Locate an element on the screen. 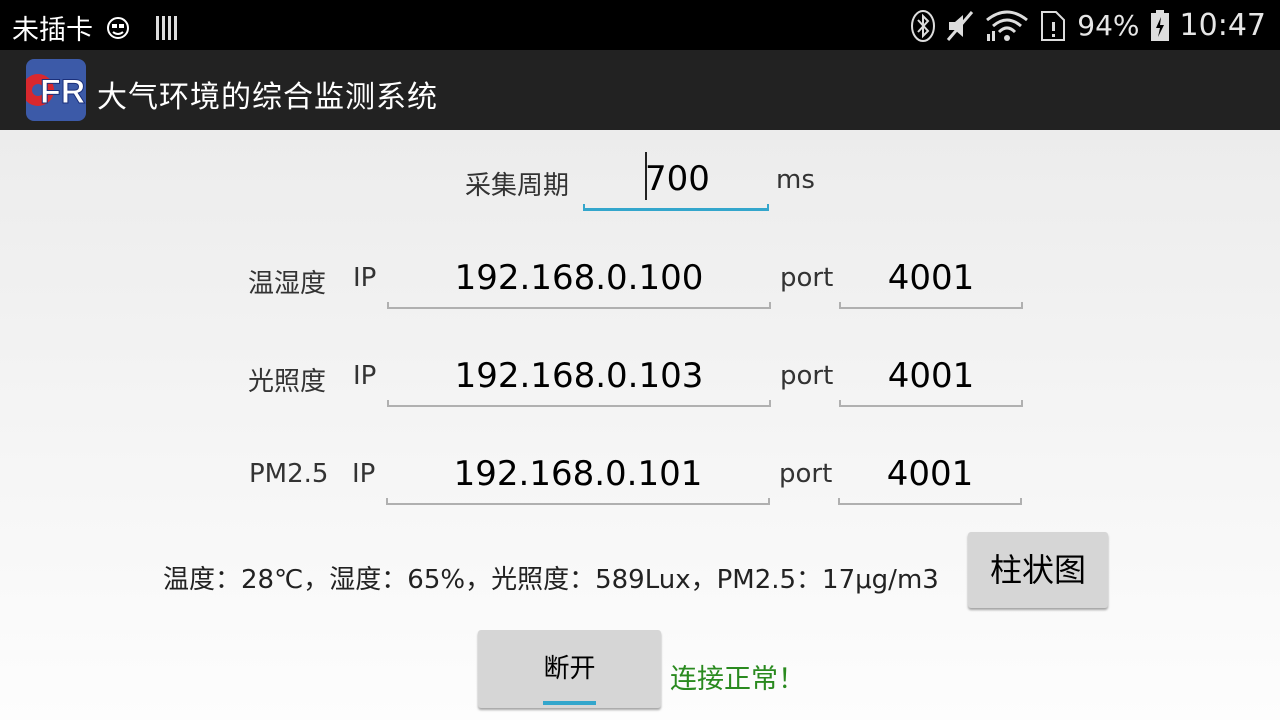 This screenshot has width=1280, height=720. pm25-ip-input: 192.168.0.101 is located at coordinates (578, 475).